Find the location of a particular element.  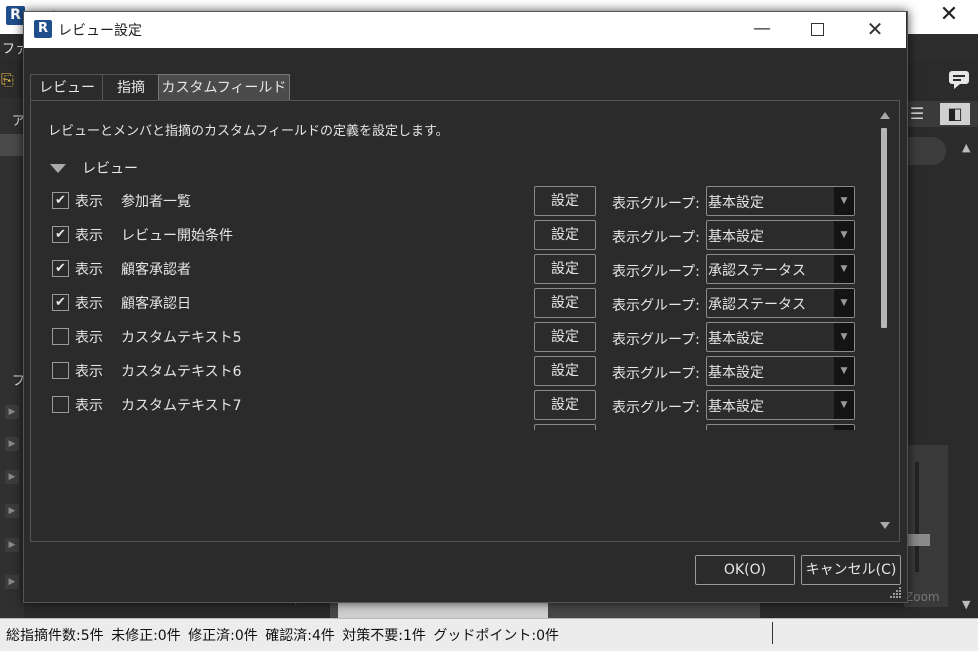

field-row: ✔ 表示 参加者一覧 設定 表示グループ: 基本設定 ▼ is located at coordinates (456, 201).